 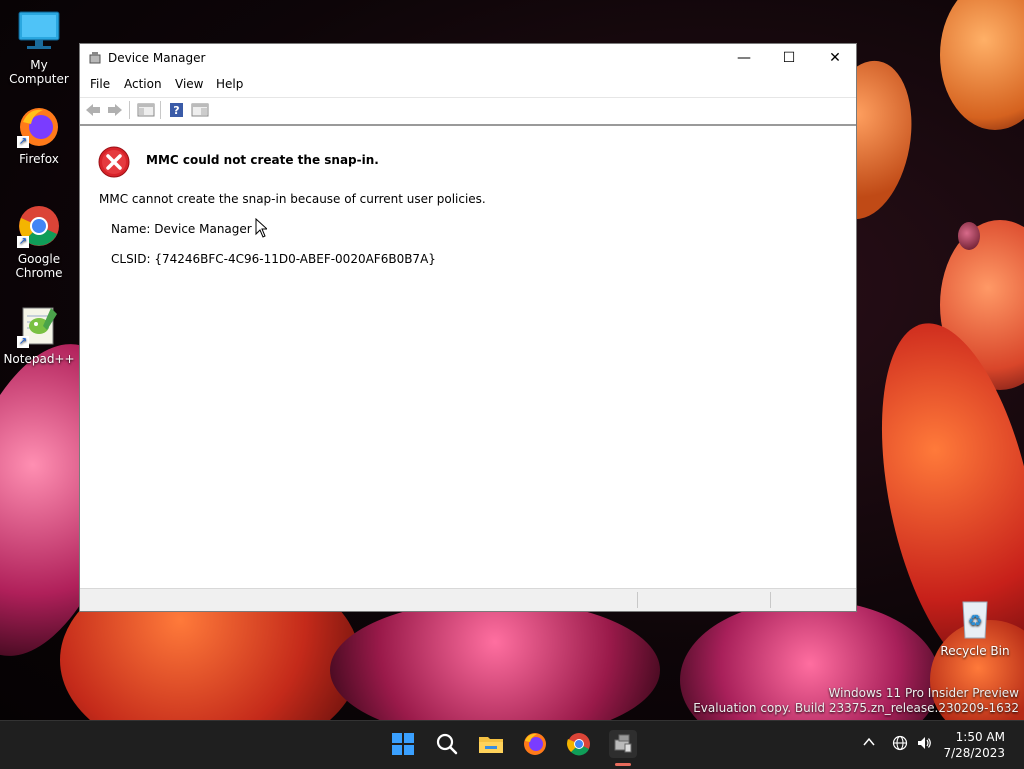 What do you see at coordinates (262, 160) in the screenshot?
I see `error-title: MMC could not create the snap-in.` at bounding box center [262, 160].